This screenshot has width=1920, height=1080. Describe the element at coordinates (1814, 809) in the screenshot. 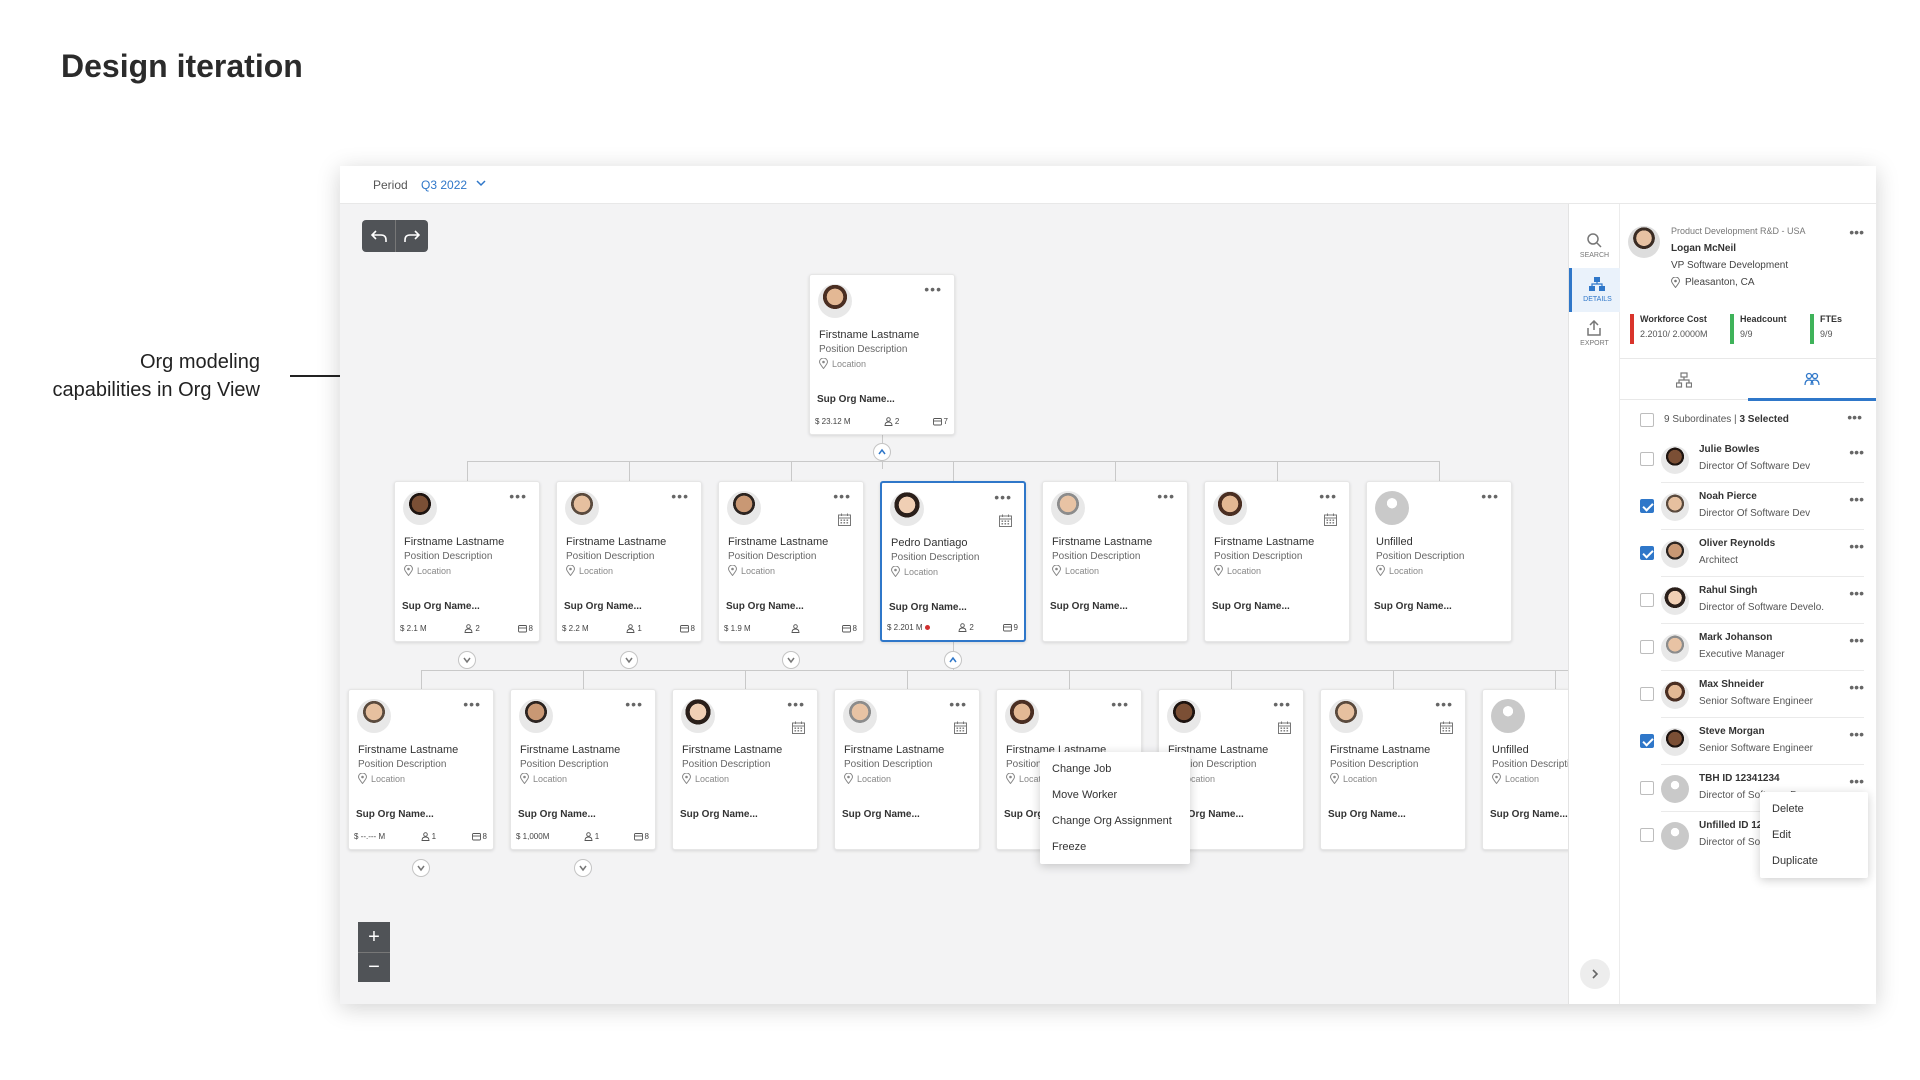

I see `menu-item: Delete` at that location.